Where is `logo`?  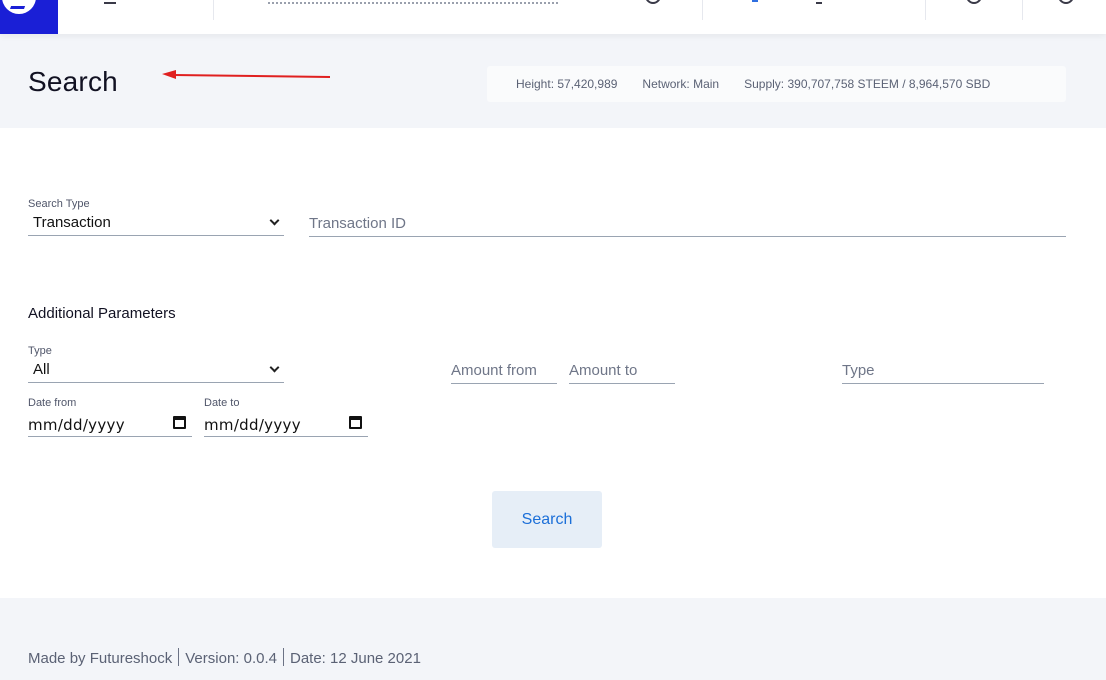 logo is located at coordinates (29, 17).